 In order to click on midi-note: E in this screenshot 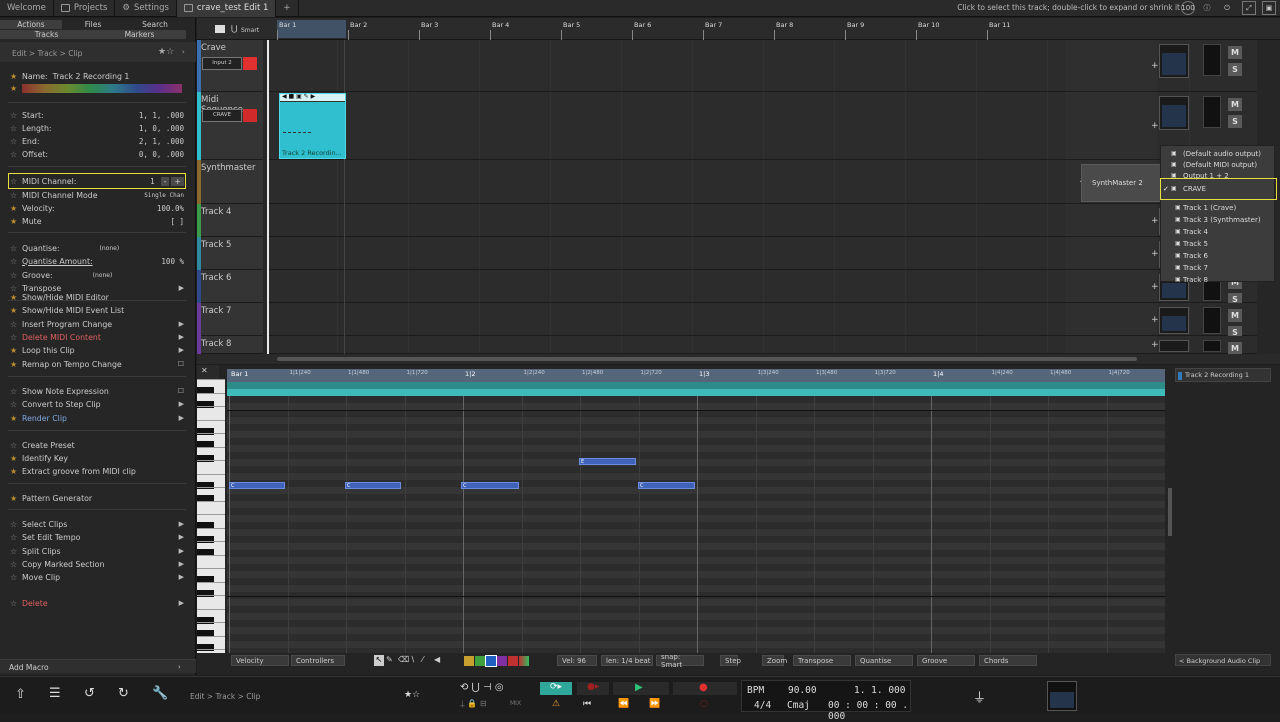, I will do `click(607, 461)`.